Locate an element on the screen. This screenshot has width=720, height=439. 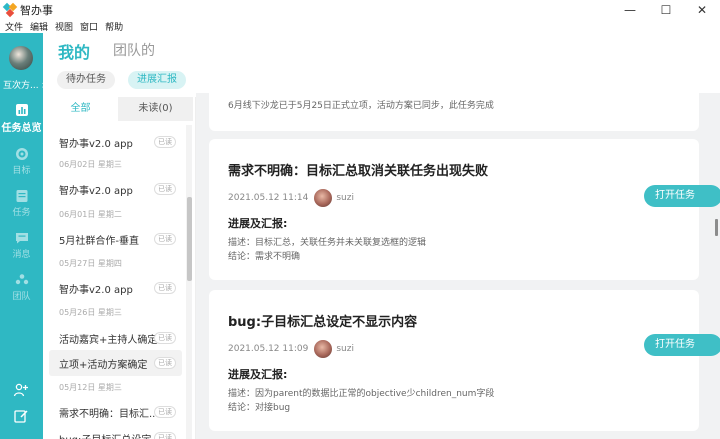
list-scrollbar is located at coordinates (189, 239).